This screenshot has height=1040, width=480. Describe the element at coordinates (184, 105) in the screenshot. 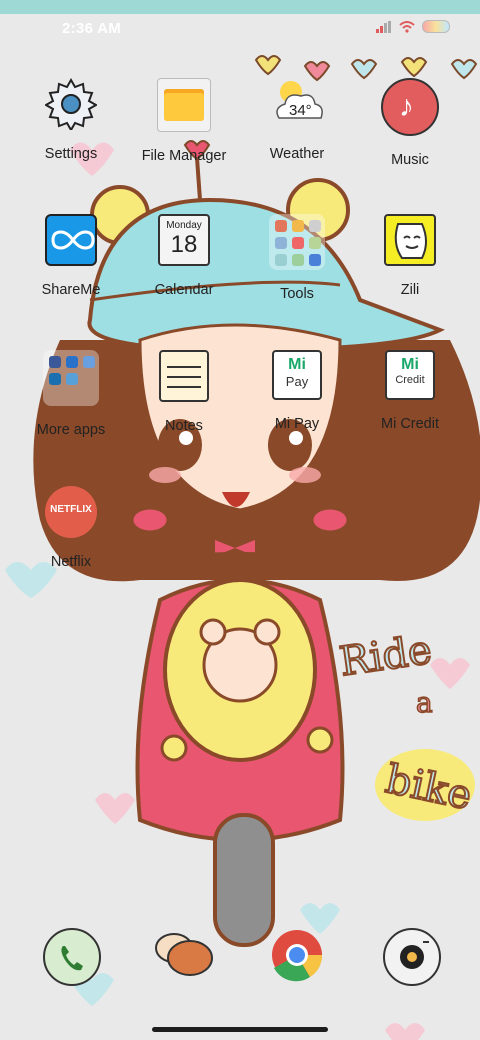

I see `folder-icon` at that location.